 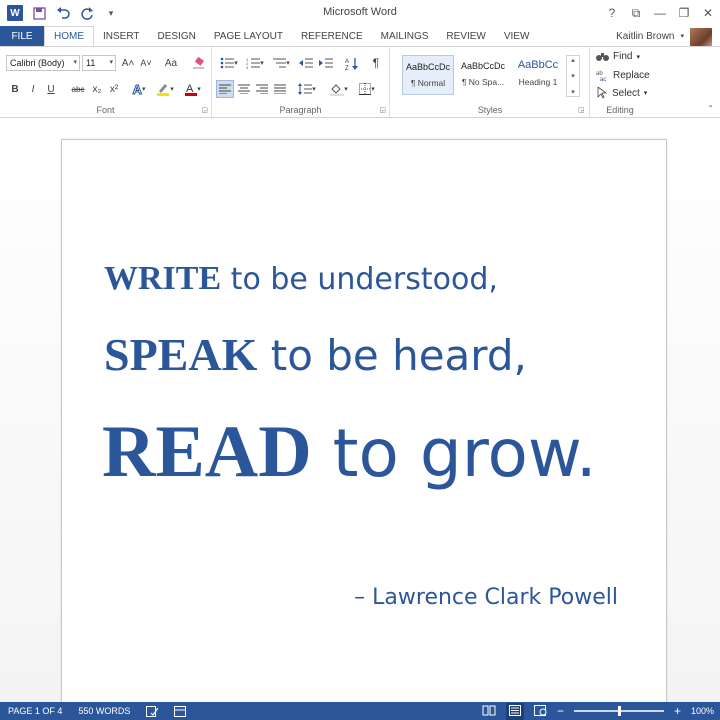 I want to click on font-dialog-launcher-icon: ◲, so click(x=204, y=110).